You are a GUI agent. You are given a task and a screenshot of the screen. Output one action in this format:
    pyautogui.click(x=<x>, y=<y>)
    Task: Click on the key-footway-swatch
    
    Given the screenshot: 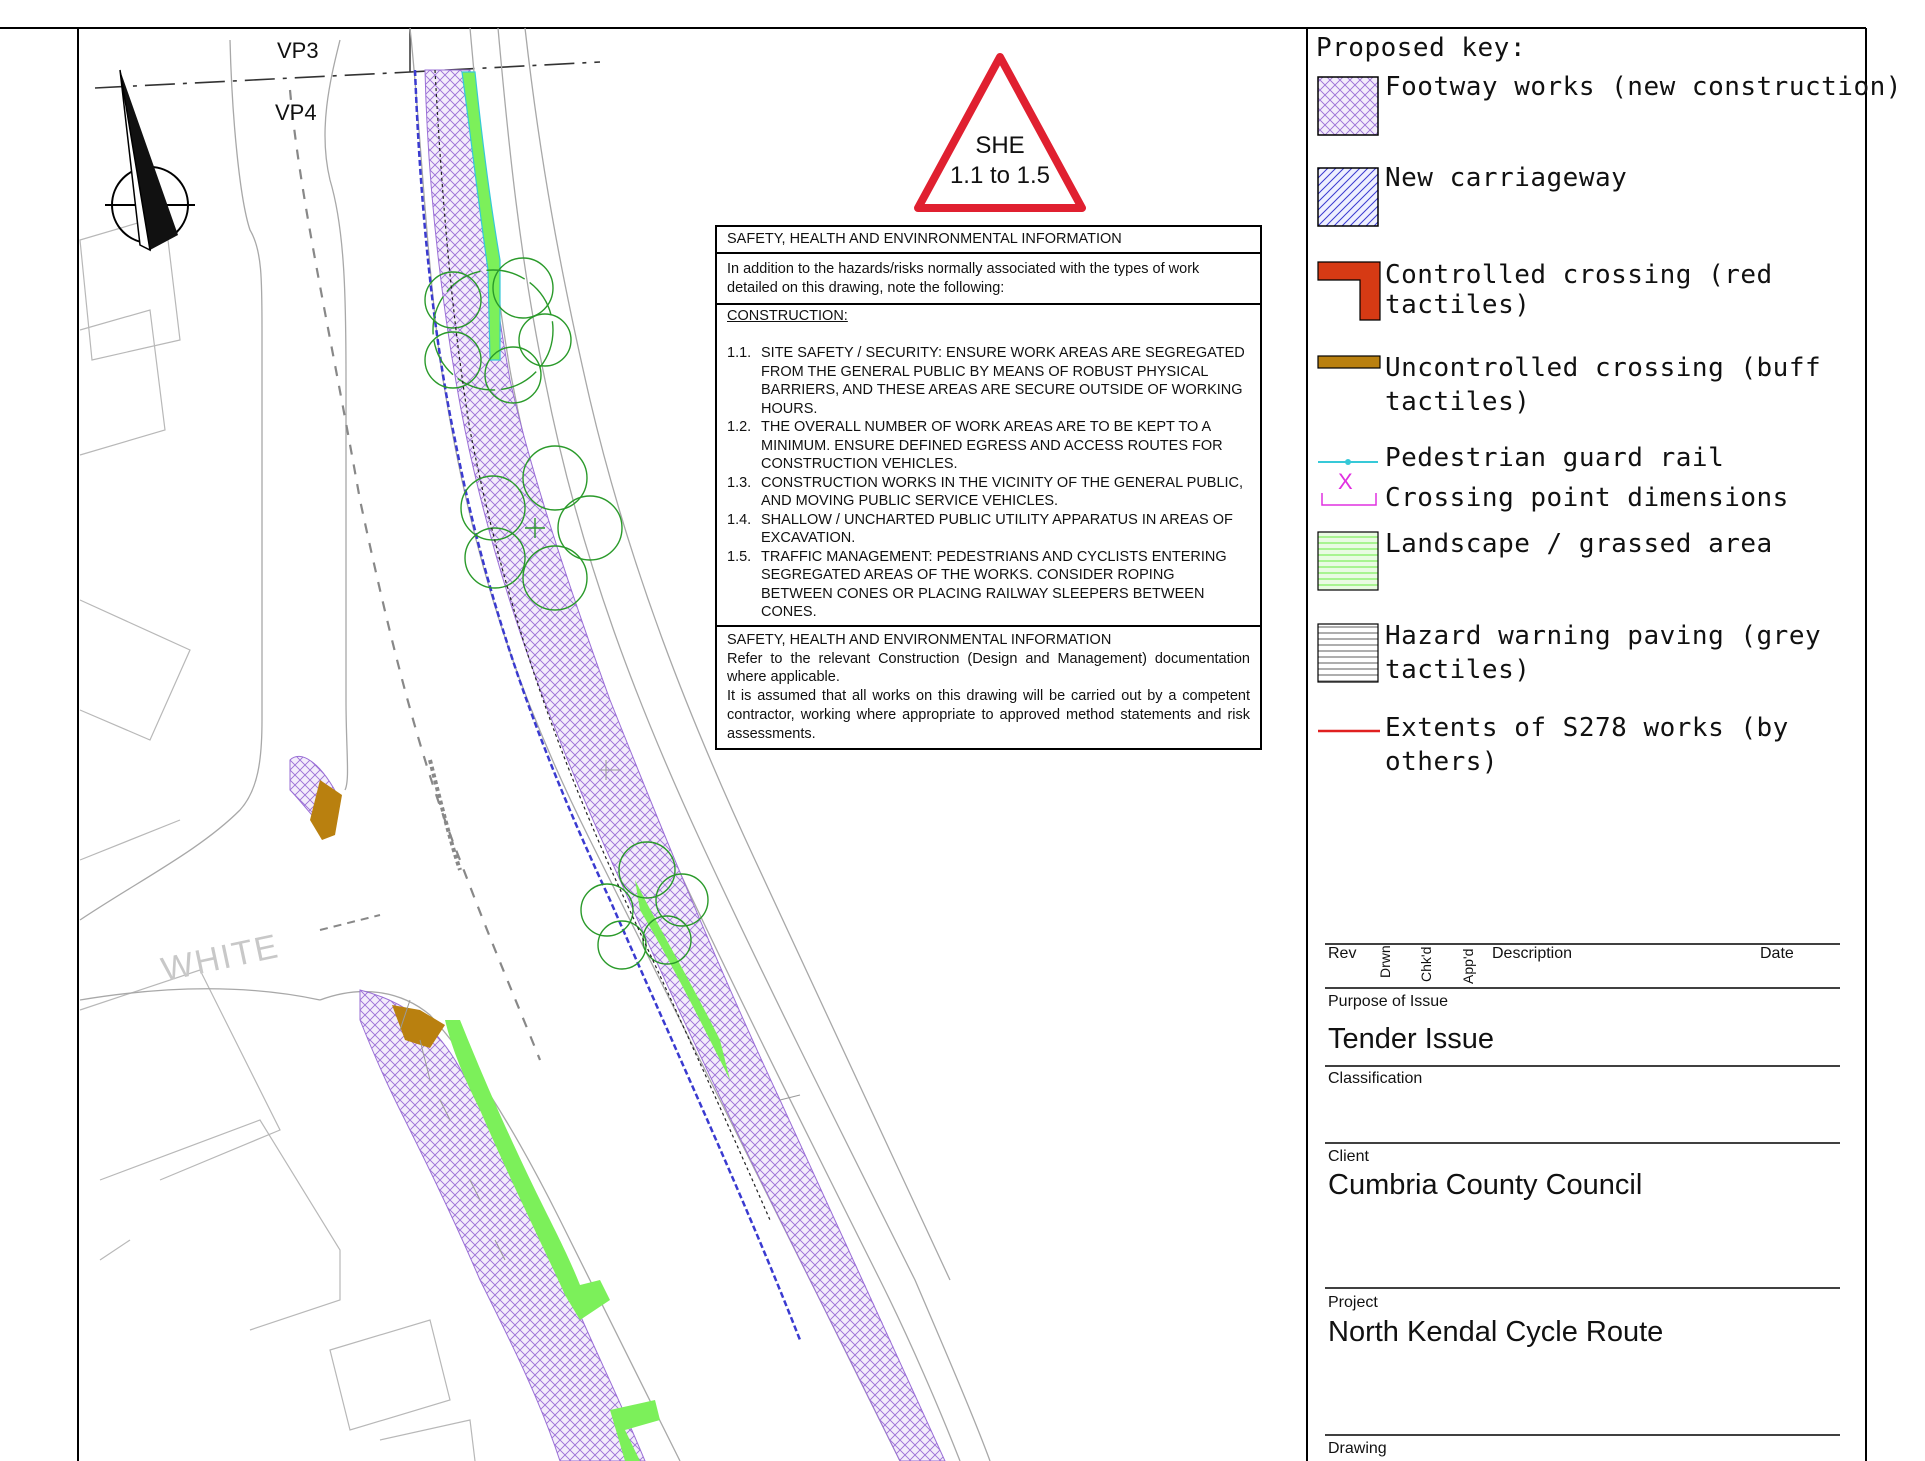 What is the action you would take?
    pyautogui.click(x=1348, y=106)
    